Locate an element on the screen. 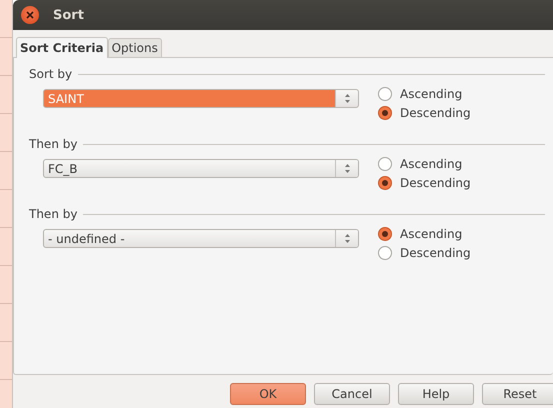  dialog-button: Cancel is located at coordinates (352, 394).